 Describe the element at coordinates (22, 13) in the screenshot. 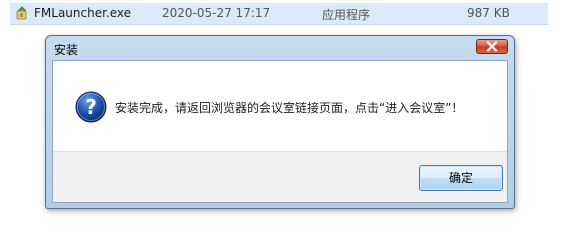

I see `installer-icon` at that location.